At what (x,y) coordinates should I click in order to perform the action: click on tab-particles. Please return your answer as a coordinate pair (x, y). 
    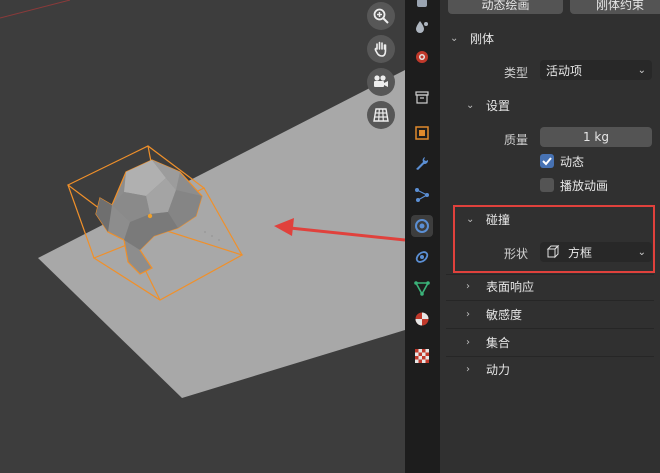
    Looking at the image, I should click on (422, 195).